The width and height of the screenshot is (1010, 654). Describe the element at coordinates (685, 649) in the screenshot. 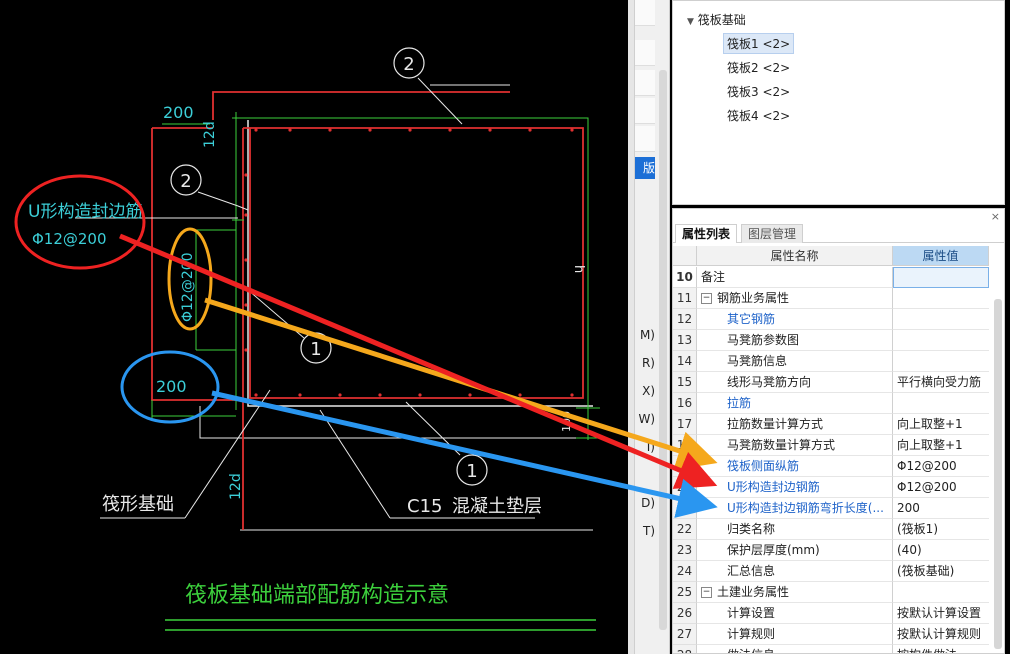

I see `row-number: 28` at that location.